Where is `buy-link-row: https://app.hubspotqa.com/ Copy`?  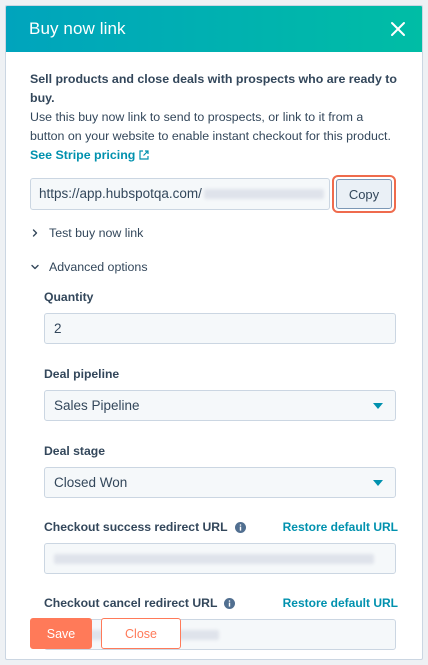 buy-link-row: https://app.hubspotqa.com/ Copy is located at coordinates (214, 194).